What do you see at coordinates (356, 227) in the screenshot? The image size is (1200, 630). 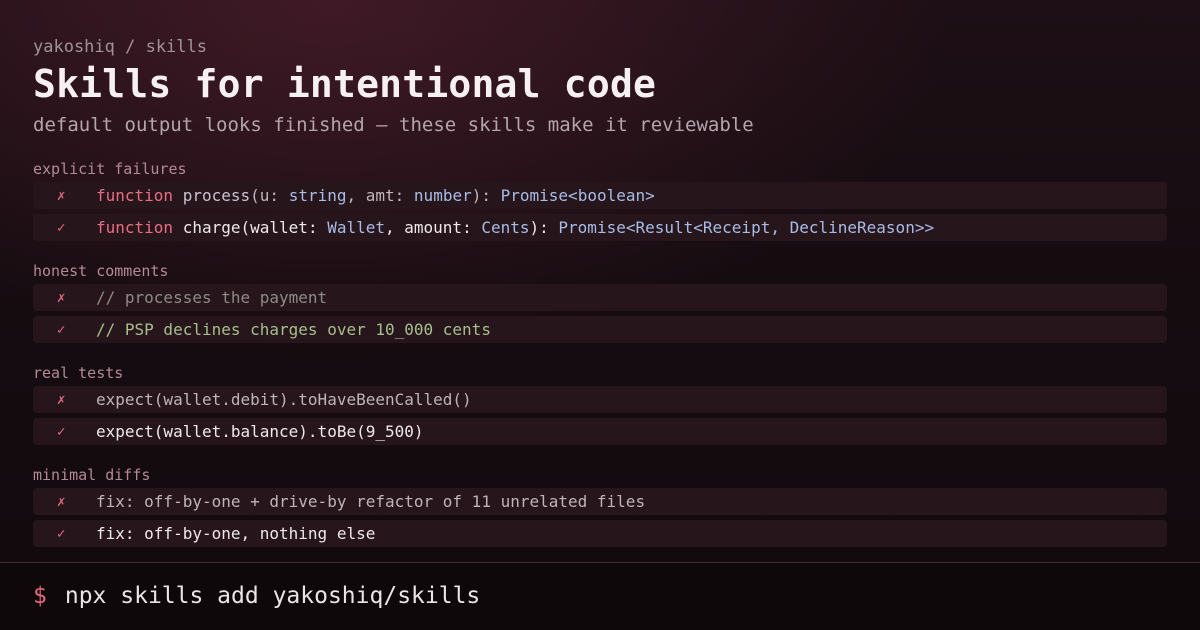 I see `code-type: Wallet` at bounding box center [356, 227].